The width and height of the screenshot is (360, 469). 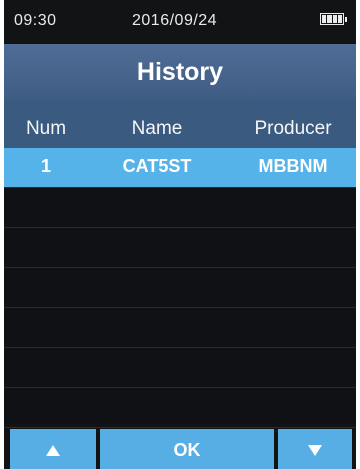 I want to click on footer-bar: OK, so click(x=180, y=449).